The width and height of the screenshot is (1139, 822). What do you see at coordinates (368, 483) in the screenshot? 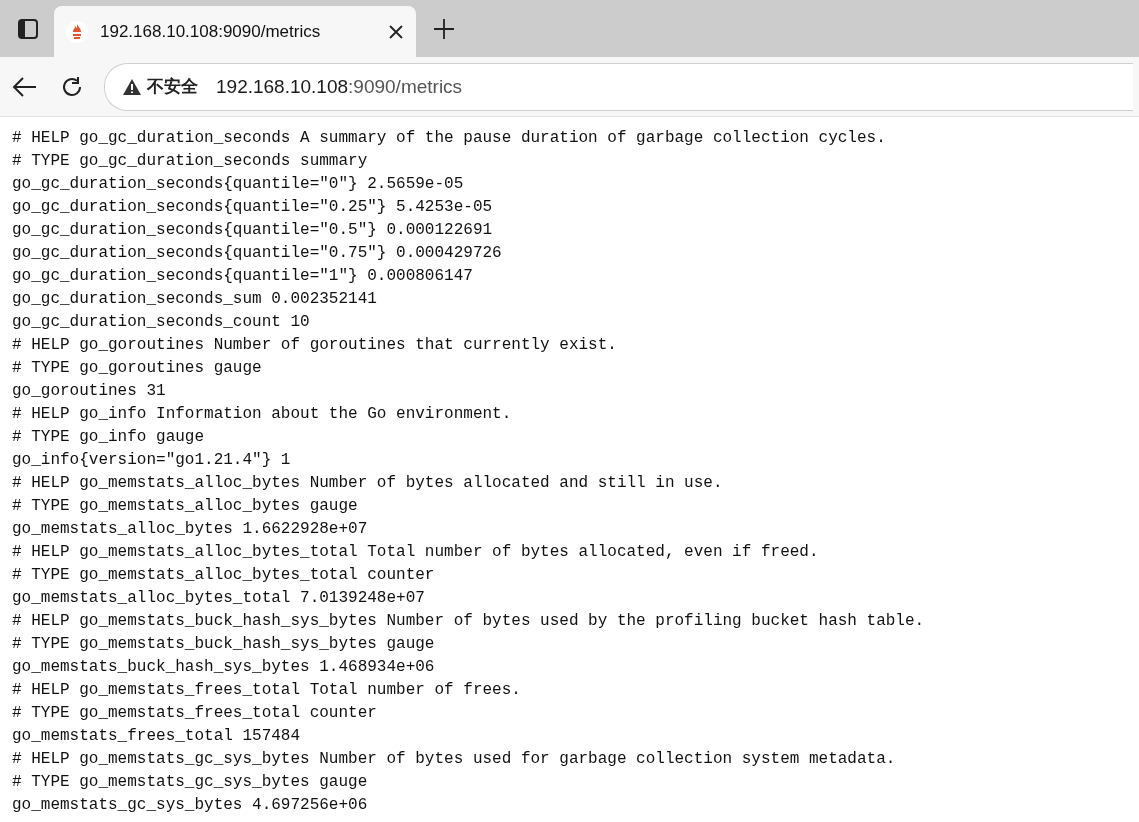
I see `metrics-line: # HELP go_memstats_alloc_bytes Number of bytes allocated and still in use.` at bounding box center [368, 483].